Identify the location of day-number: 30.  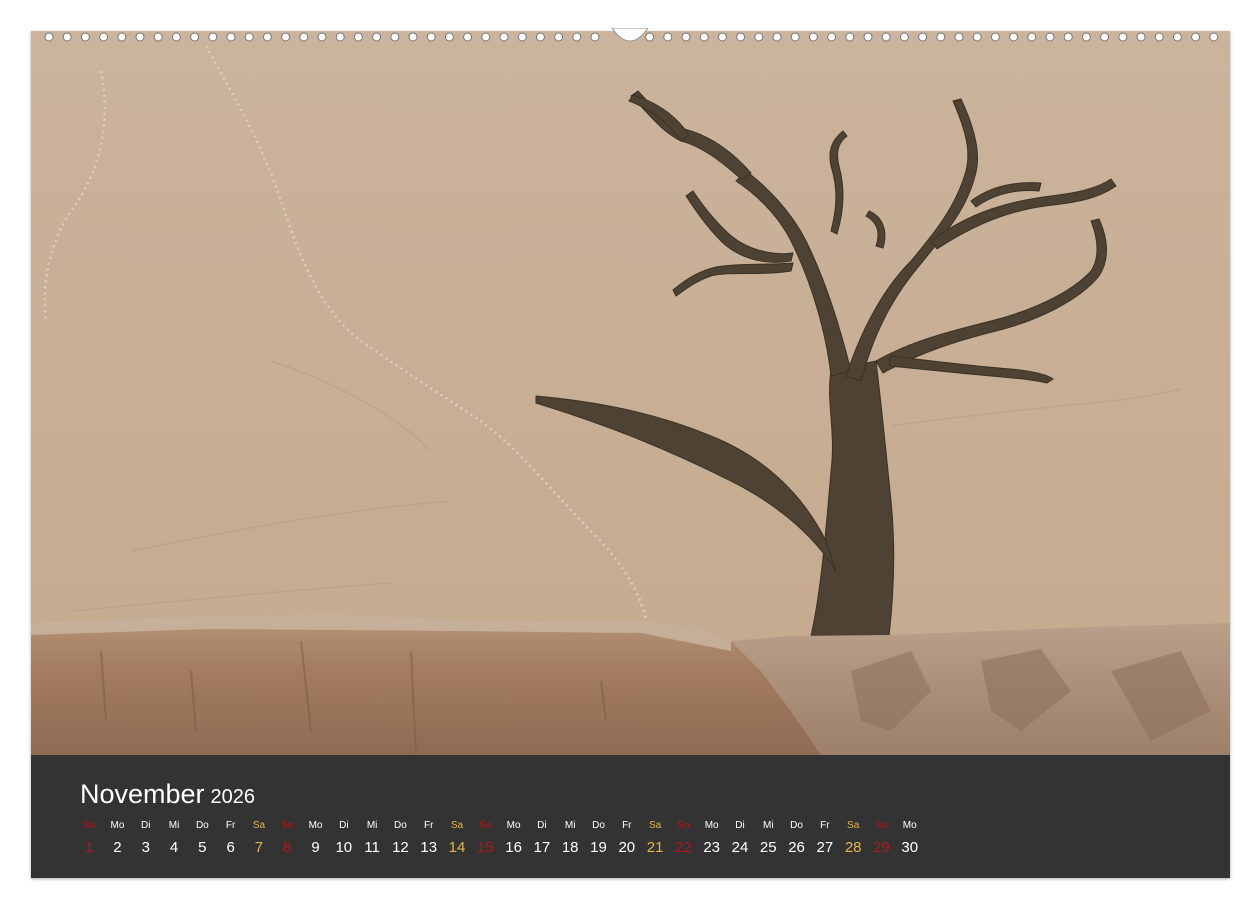
(910, 847).